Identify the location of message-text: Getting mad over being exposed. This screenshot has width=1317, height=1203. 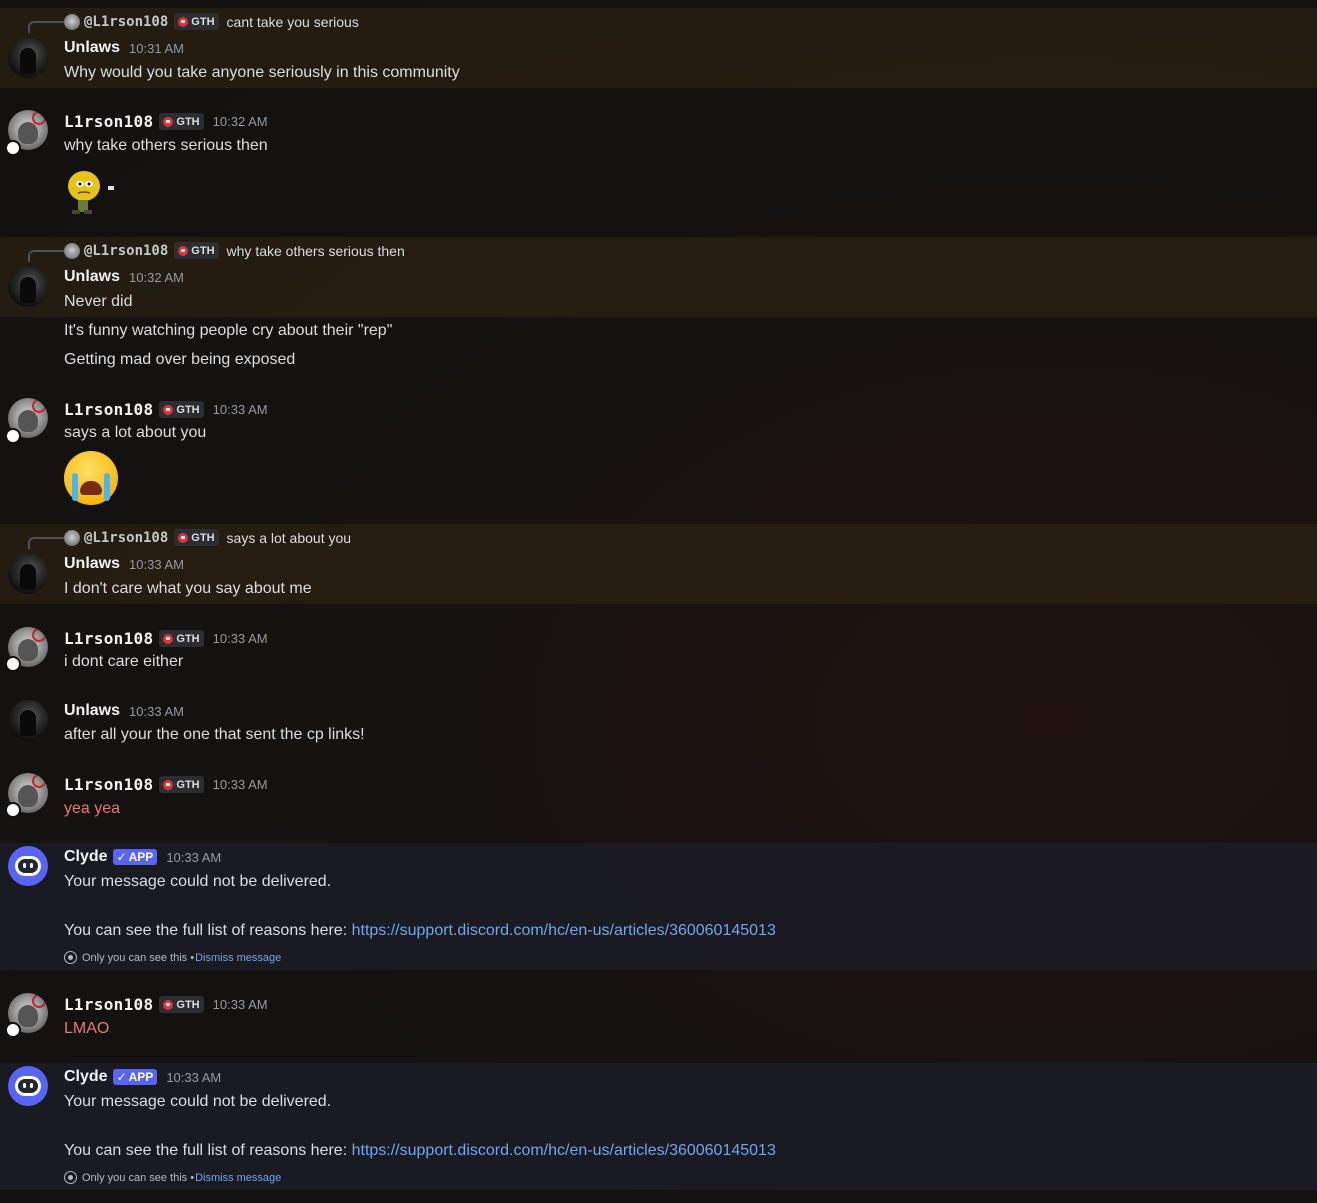
(180, 359).